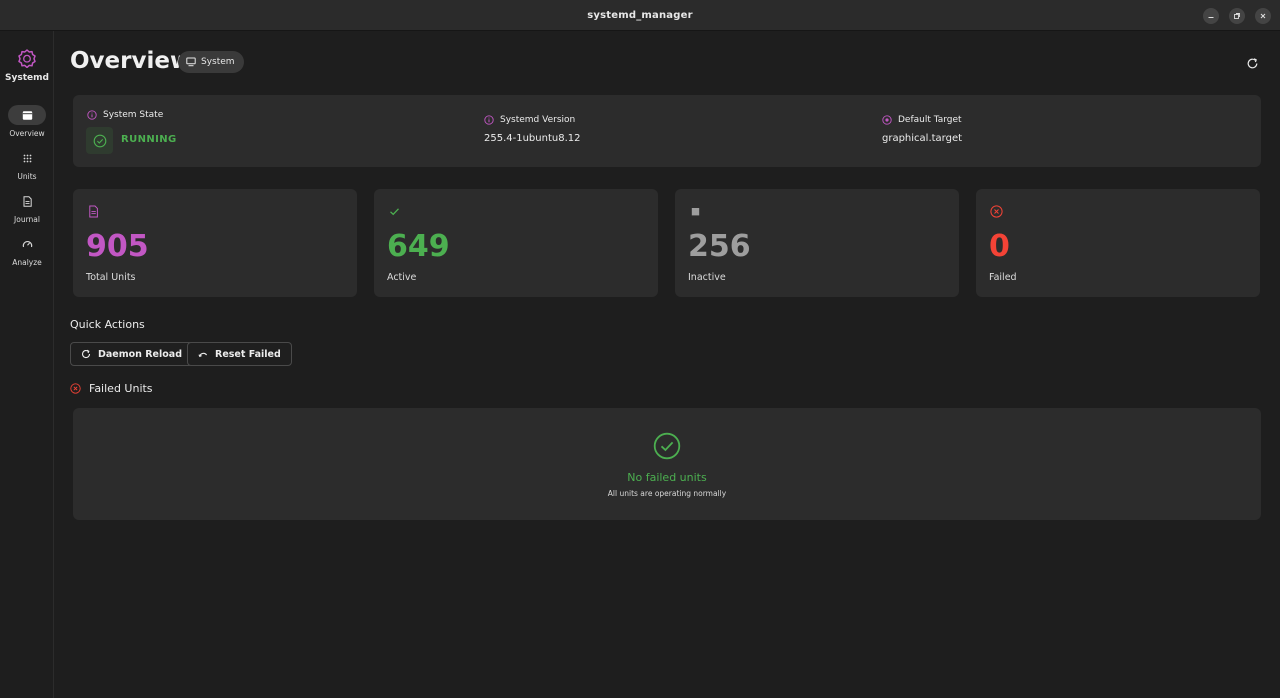 This screenshot has height=698, width=1280. What do you see at coordinates (27, 364) in the screenshot?
I see `sidebar: Systemd Overview Units Journal Analyze` at bounding box center [27, 364].